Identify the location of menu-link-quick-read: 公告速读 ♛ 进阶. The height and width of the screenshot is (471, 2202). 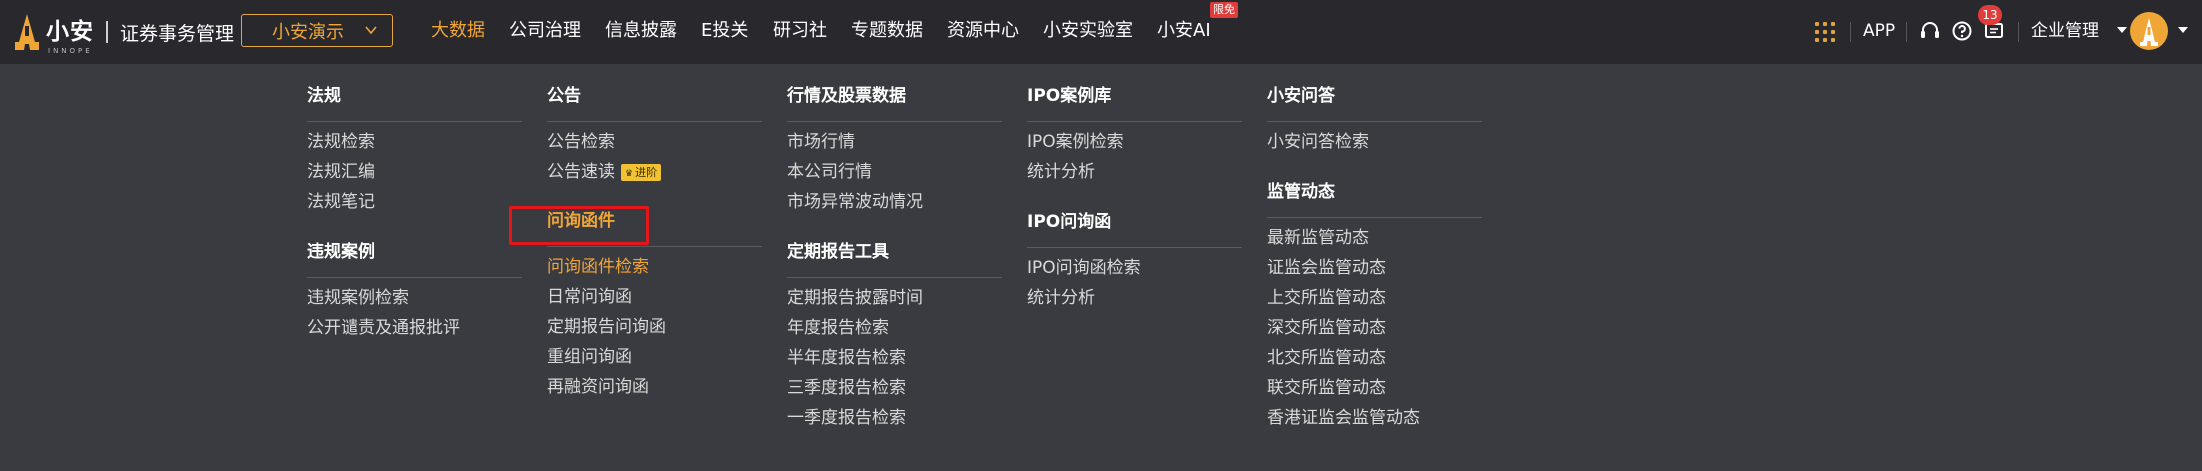
(604, 172).